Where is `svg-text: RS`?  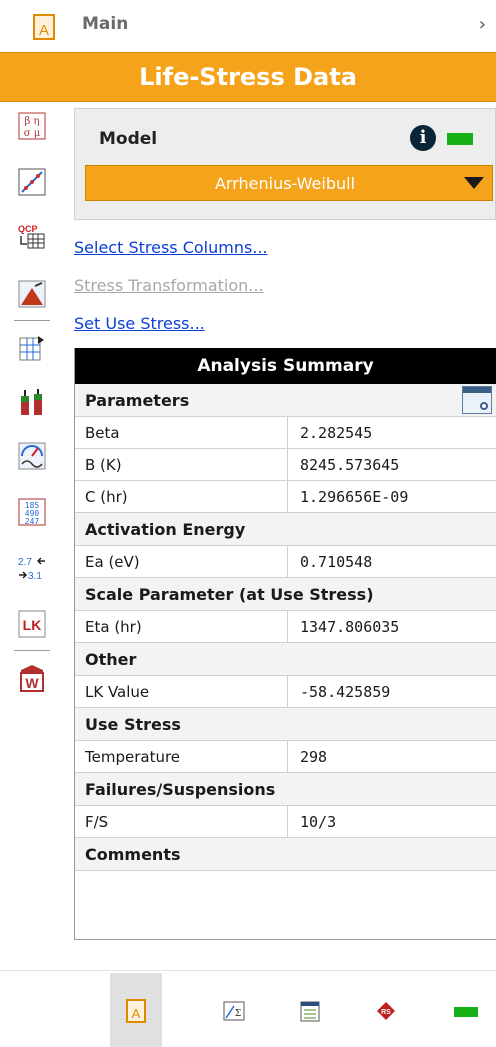
svg-text: RS is located at coordinates (386, 1012).